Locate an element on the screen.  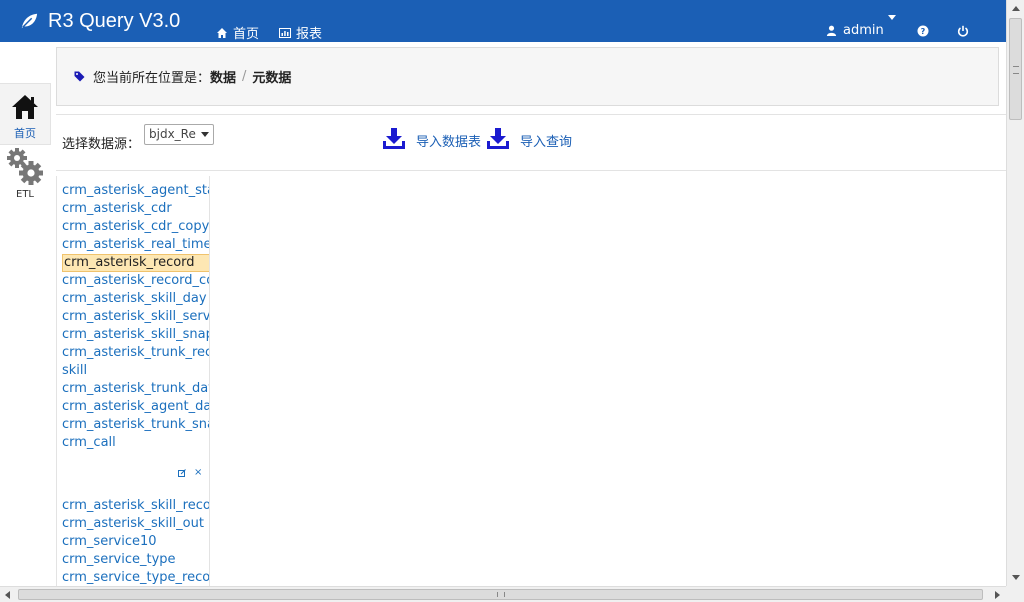
list-item: crm_asterisk_real_time is located at coordinates (135, 245).